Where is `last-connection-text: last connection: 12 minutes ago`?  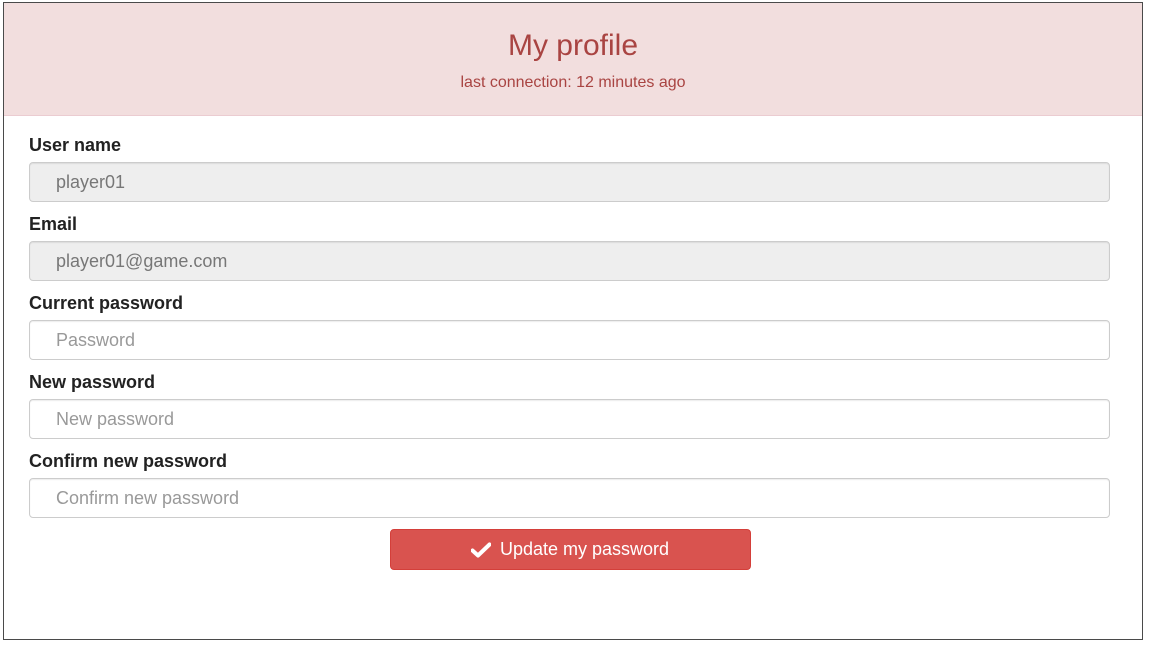 last-connection-text: last connection: 12 minutes ago is located at coordinates (573, 82).